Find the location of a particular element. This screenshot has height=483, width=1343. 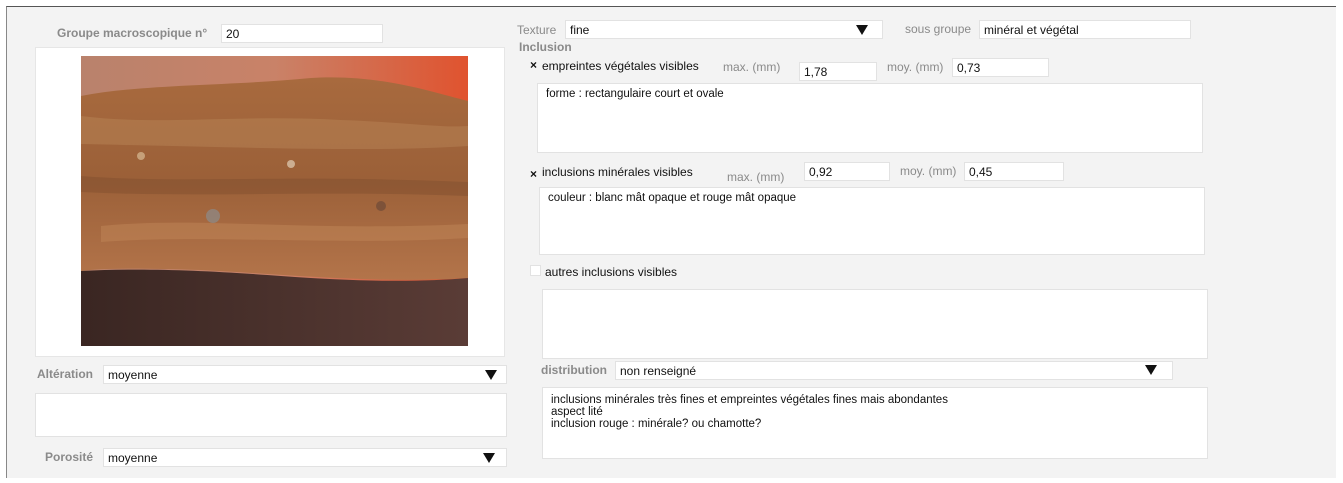

alteration-notes is located at coordinates (271, 415).